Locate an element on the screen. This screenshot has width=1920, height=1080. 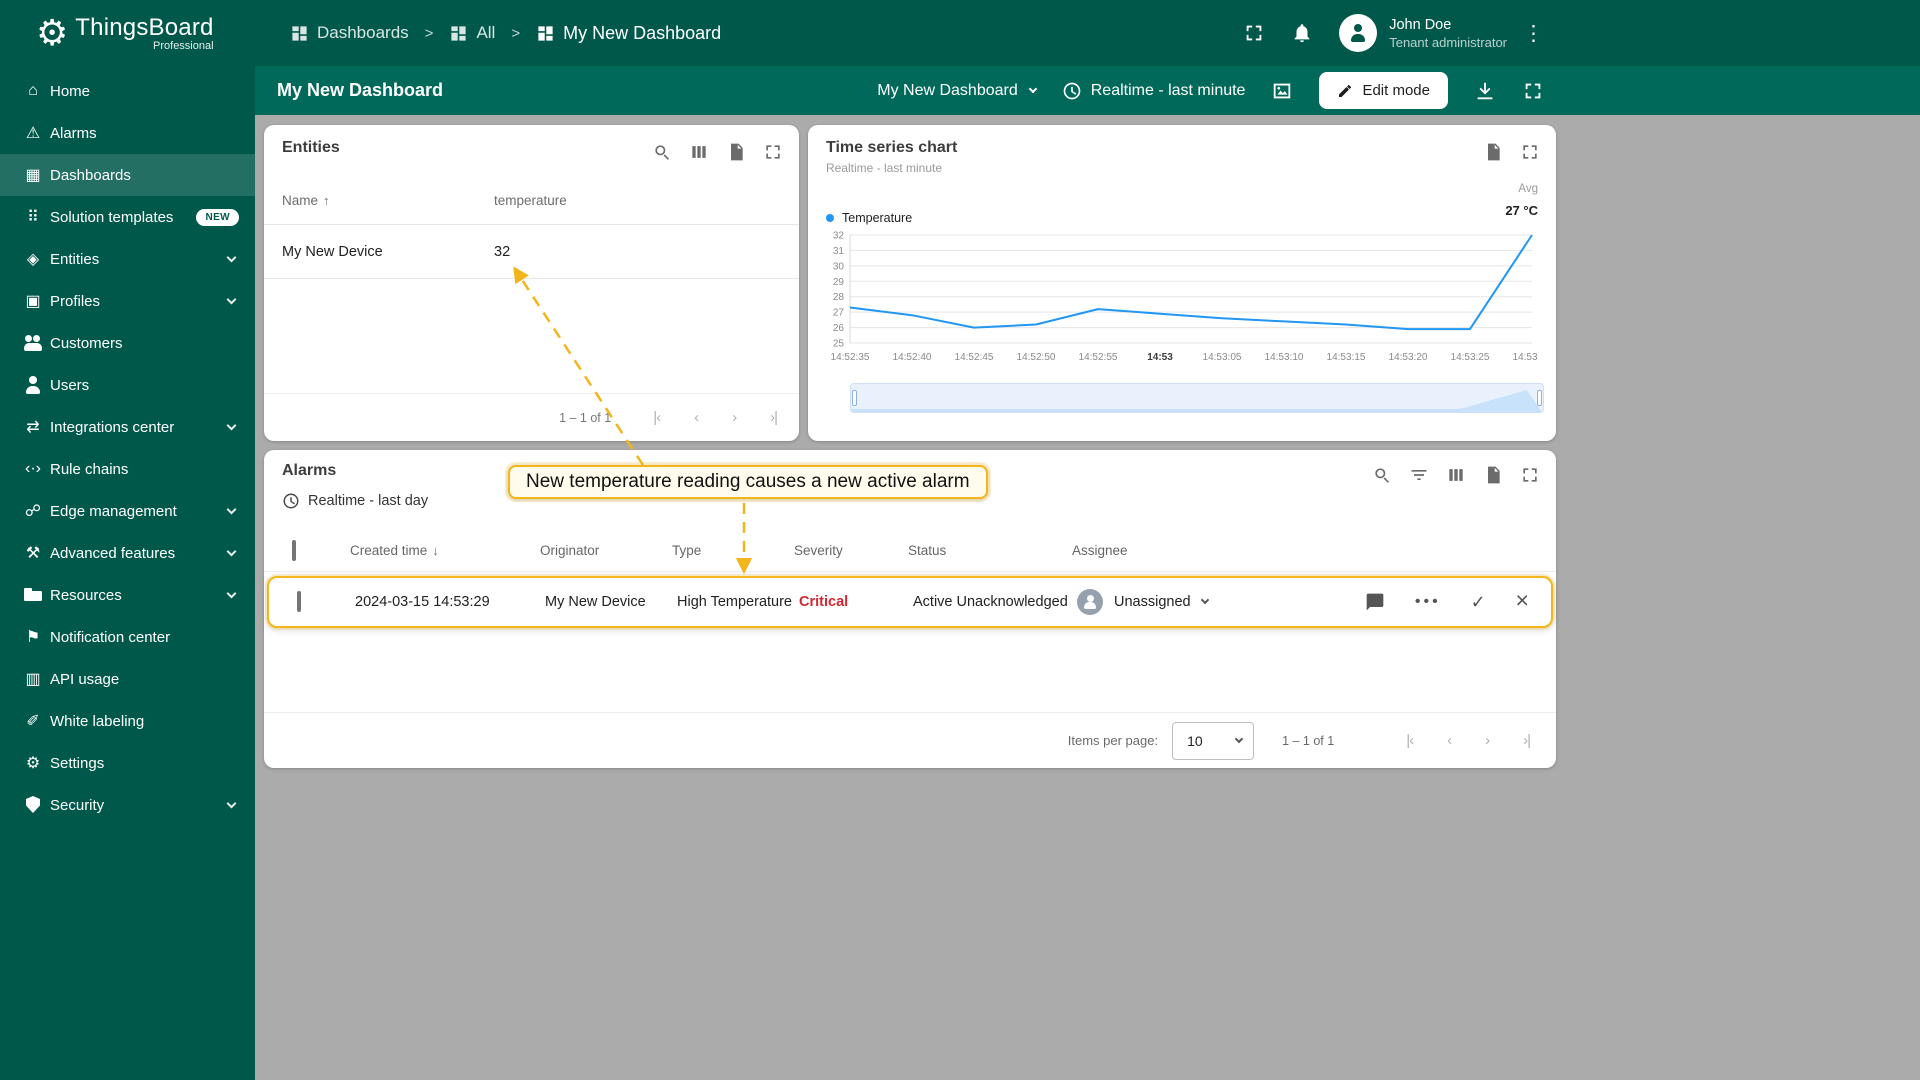
sidebar-item-customers: Customers is located at coordinates (127, 343).